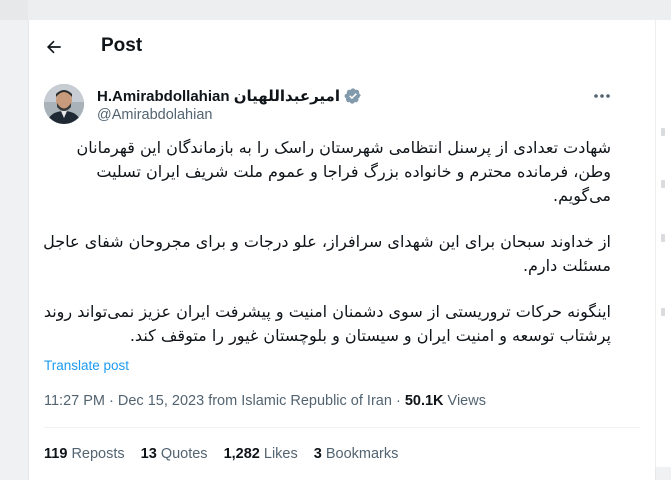  I want to click on post-location: Islamic Republic of Iran, so click(316, 401).